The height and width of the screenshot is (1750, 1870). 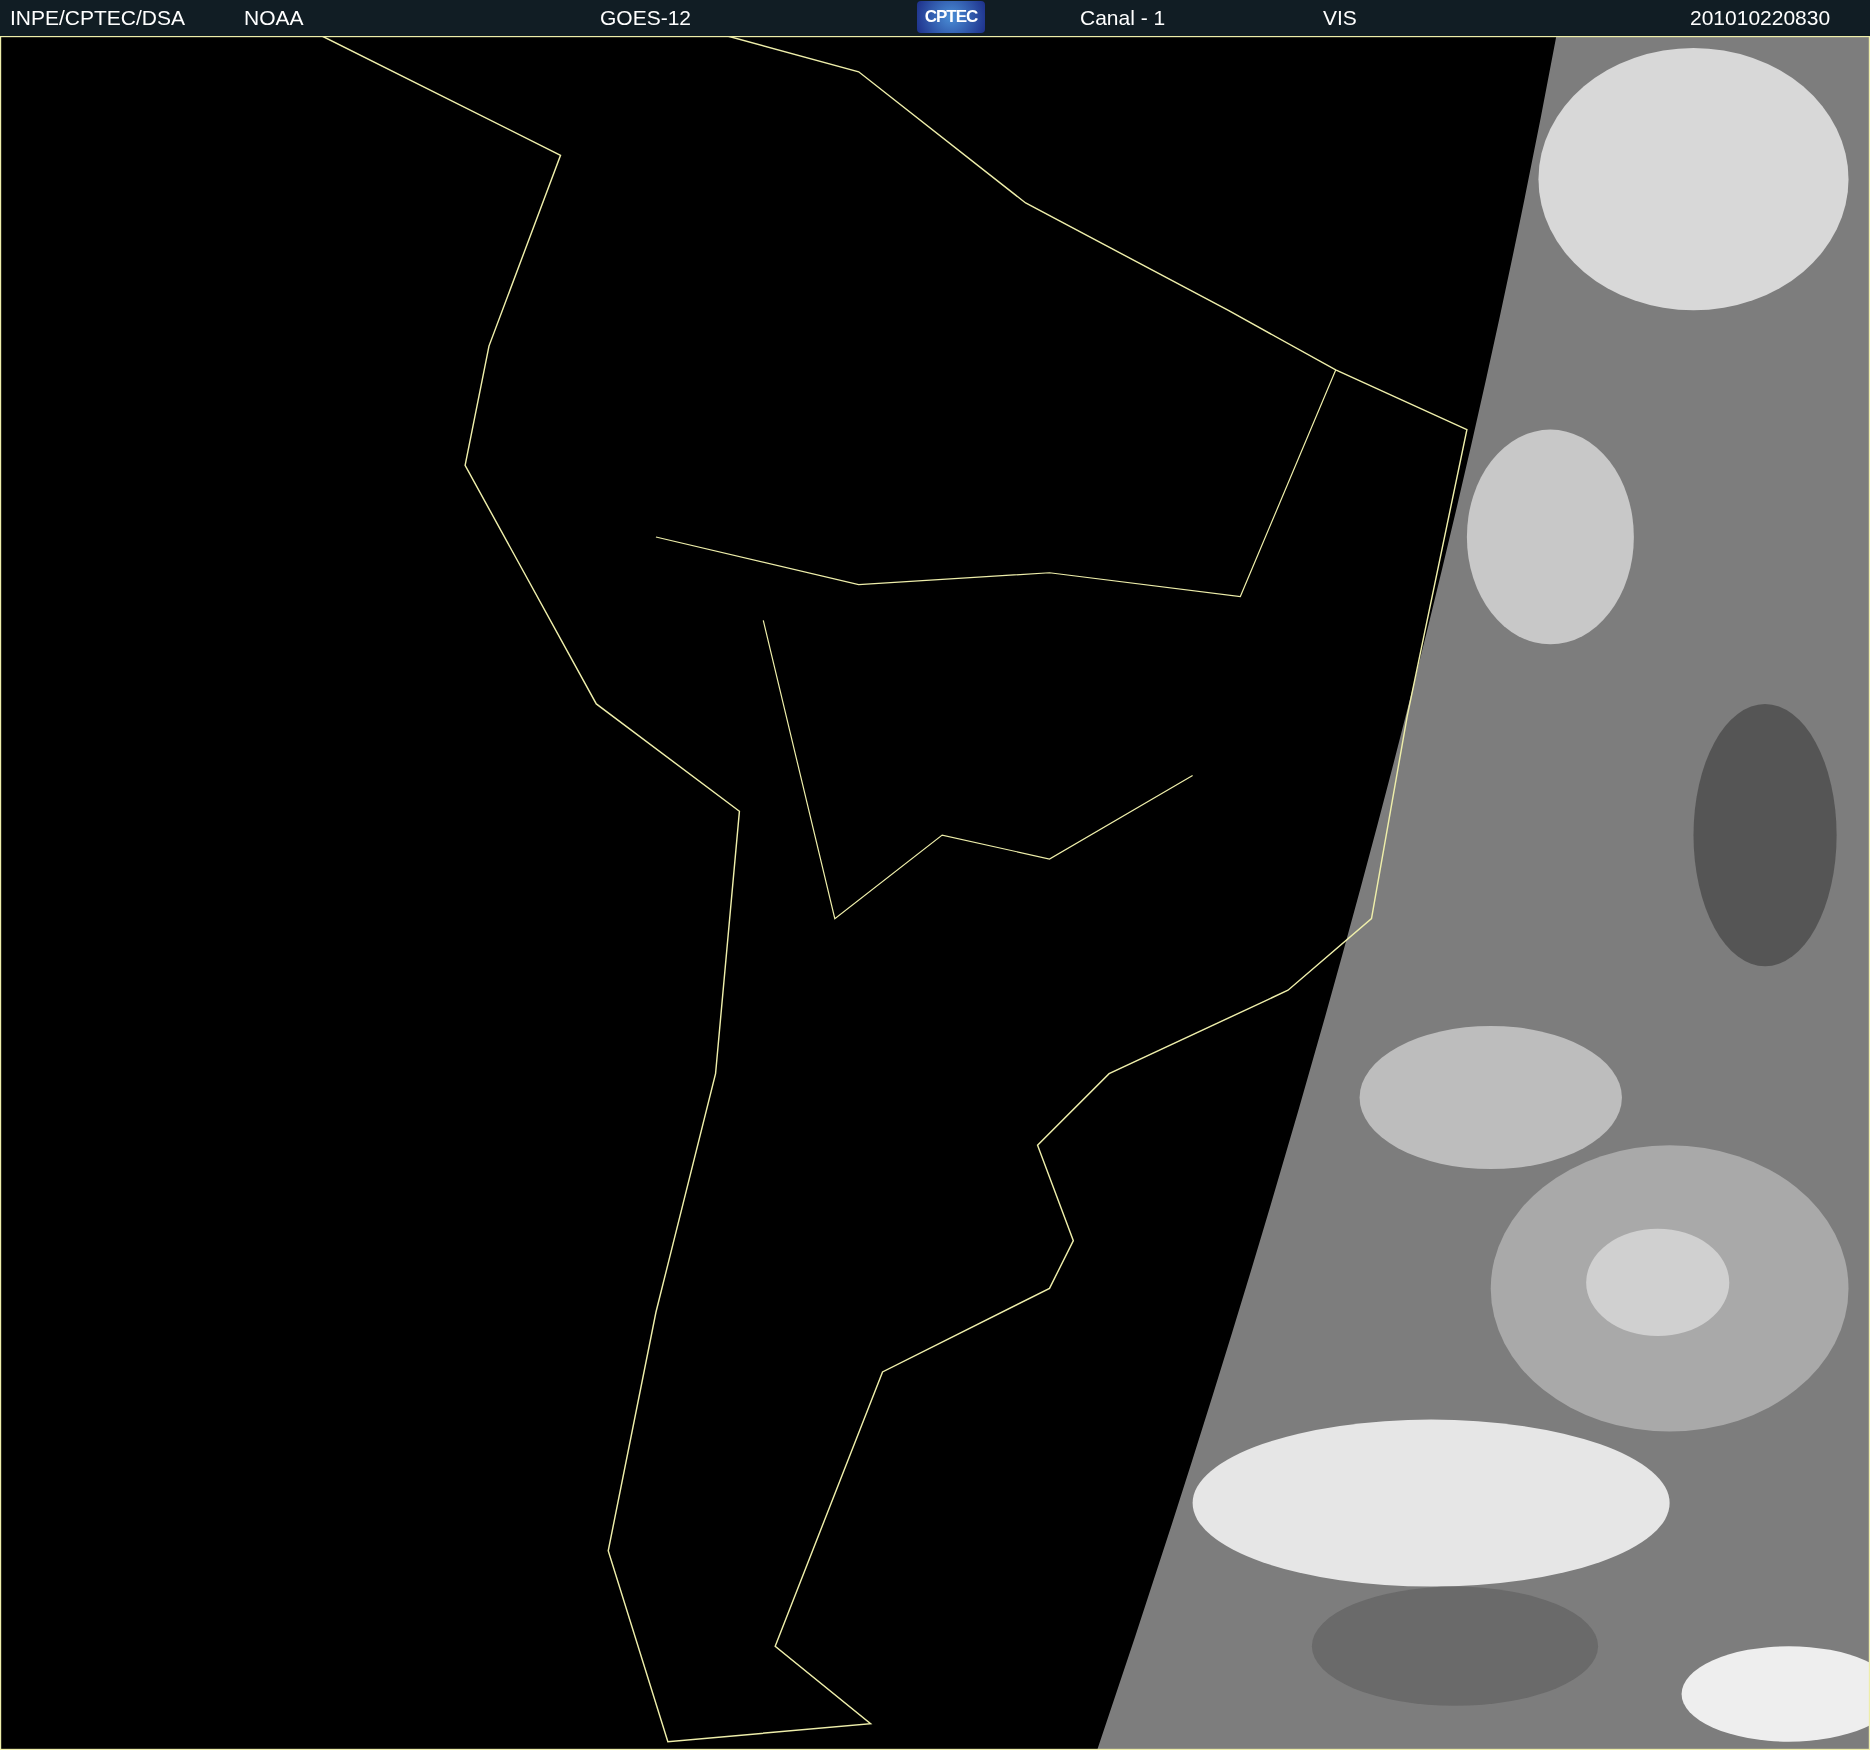 What do you see at coordinates (1123, 18) in the screenshot?
I see `header-text: Canal - 1` at bounding box center [1123, 18].